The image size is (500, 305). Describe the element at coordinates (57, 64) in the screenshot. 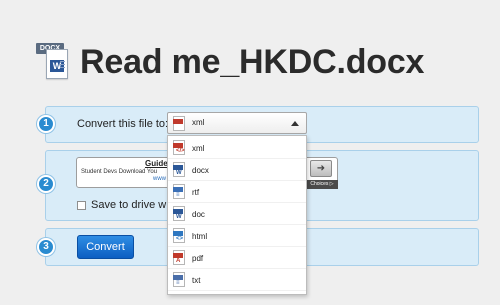

I see `file-page-shape: W` at that location.